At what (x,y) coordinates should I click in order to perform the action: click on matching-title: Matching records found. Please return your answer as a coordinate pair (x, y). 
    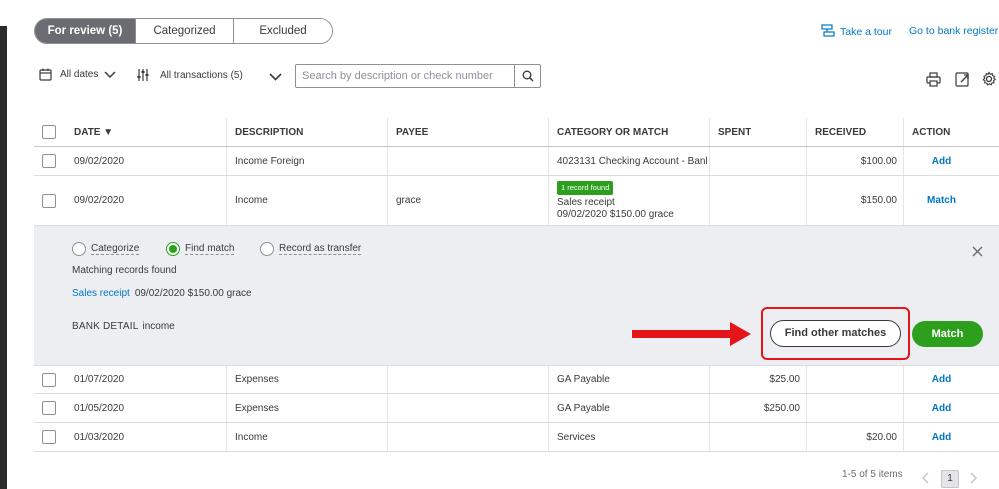
    Looking at the image, I should click on (124, 270).